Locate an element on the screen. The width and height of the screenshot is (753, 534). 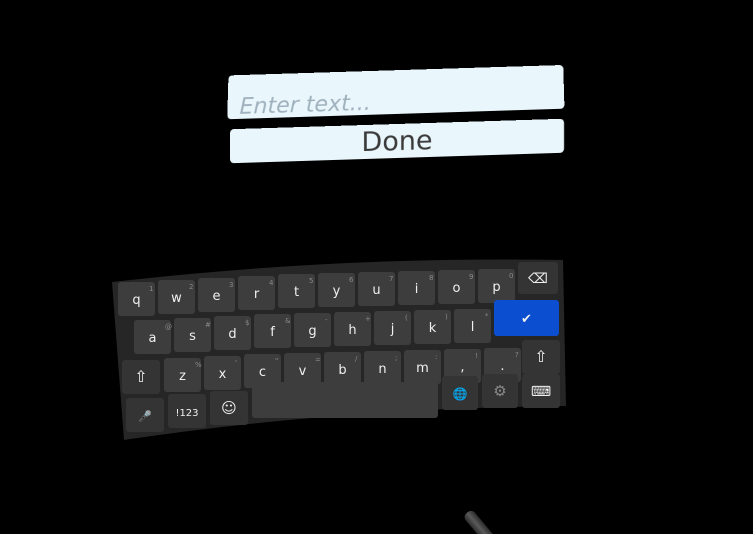
shift-arrow-icon: ⇧ is located at coordinates (140, 376).